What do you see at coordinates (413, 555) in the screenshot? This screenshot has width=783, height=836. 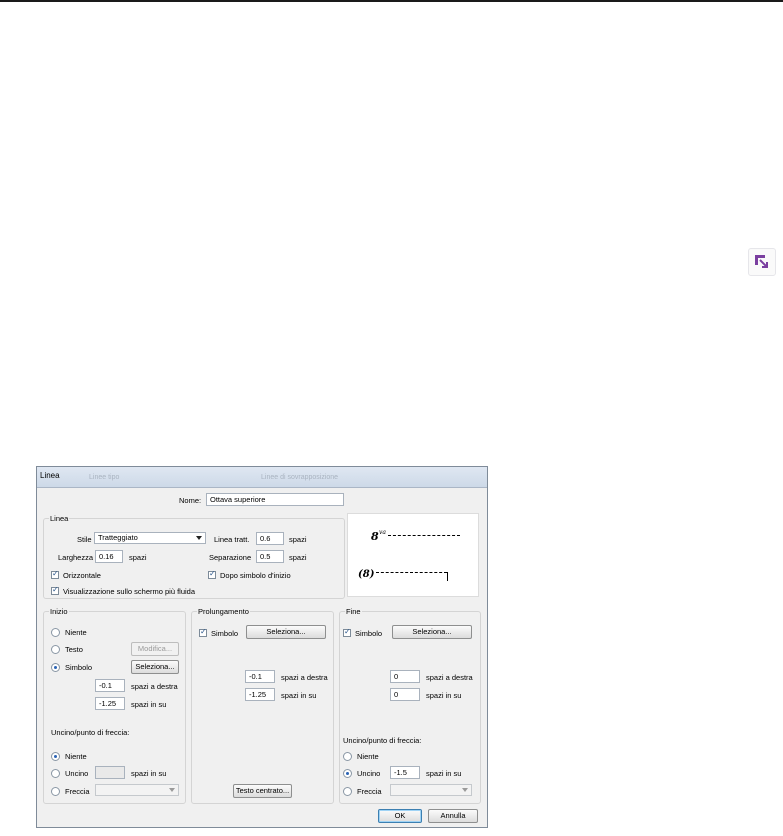 I see `line-preview: 8 va (8)` at bounding box center [413, 555].